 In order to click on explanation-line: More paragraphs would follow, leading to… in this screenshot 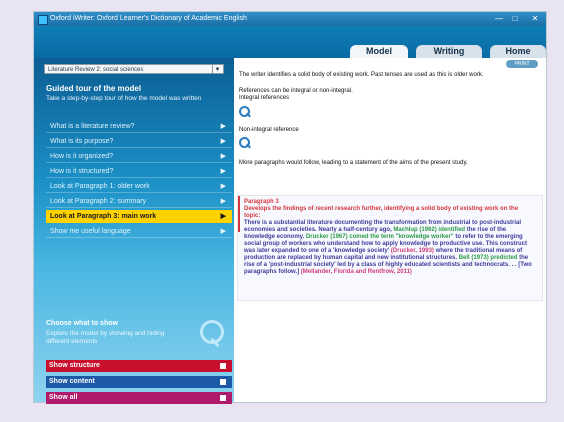, I will do `click(353, 163)`.